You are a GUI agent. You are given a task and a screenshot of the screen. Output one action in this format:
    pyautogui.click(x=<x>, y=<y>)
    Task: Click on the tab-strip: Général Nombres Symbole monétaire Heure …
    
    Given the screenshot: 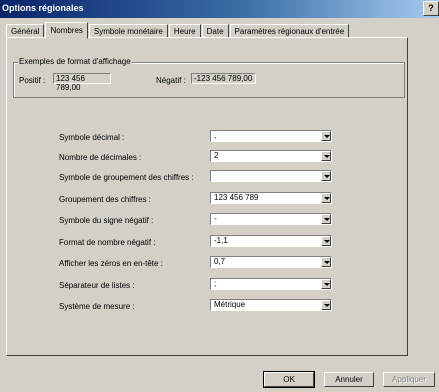 What is the action you would take?
    pyautogui.click(x=178, y=29)
    